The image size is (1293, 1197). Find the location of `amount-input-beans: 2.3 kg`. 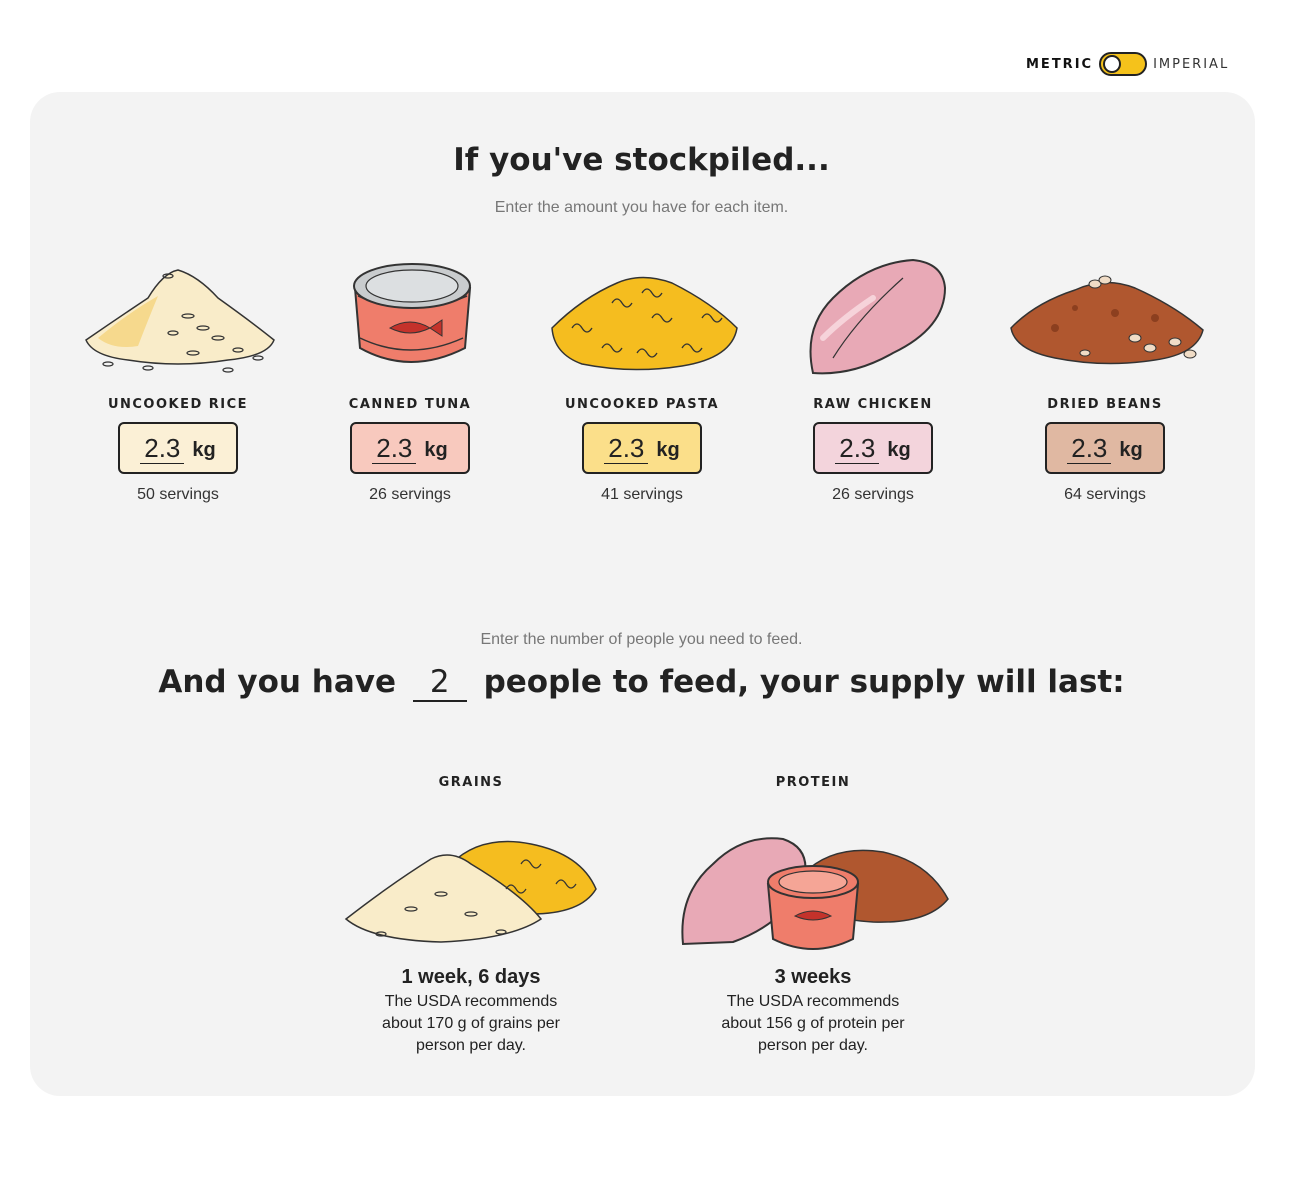

amount-input-beans: 2.3 kg is located at coordinates (1105, 448).